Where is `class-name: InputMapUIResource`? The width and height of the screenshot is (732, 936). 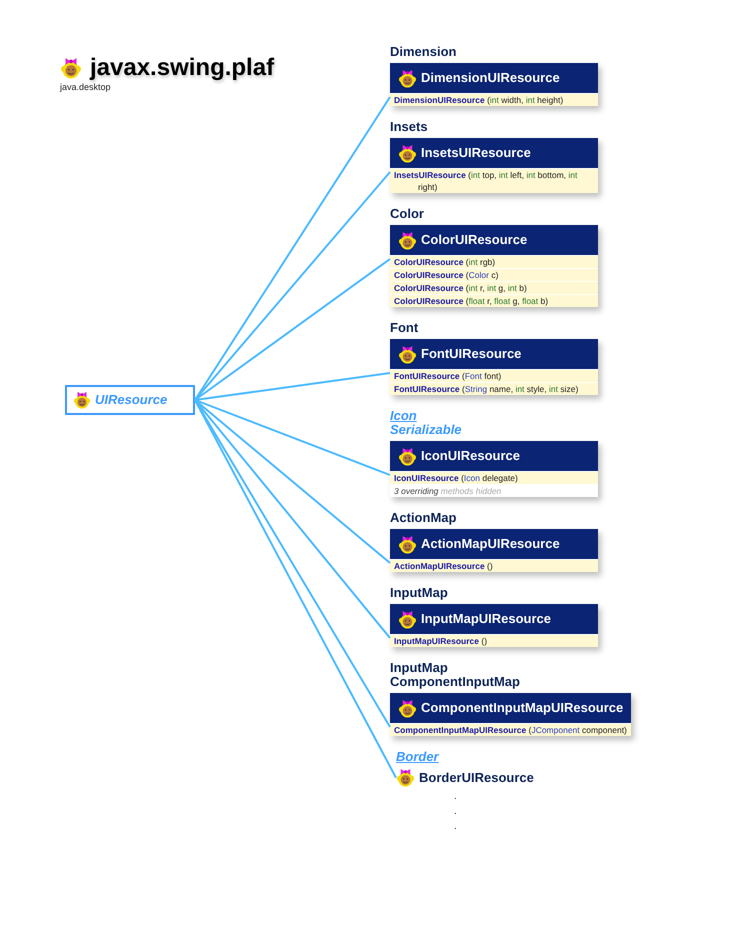 class-name: InputMapUIResource is located at coordinates (486, 619).